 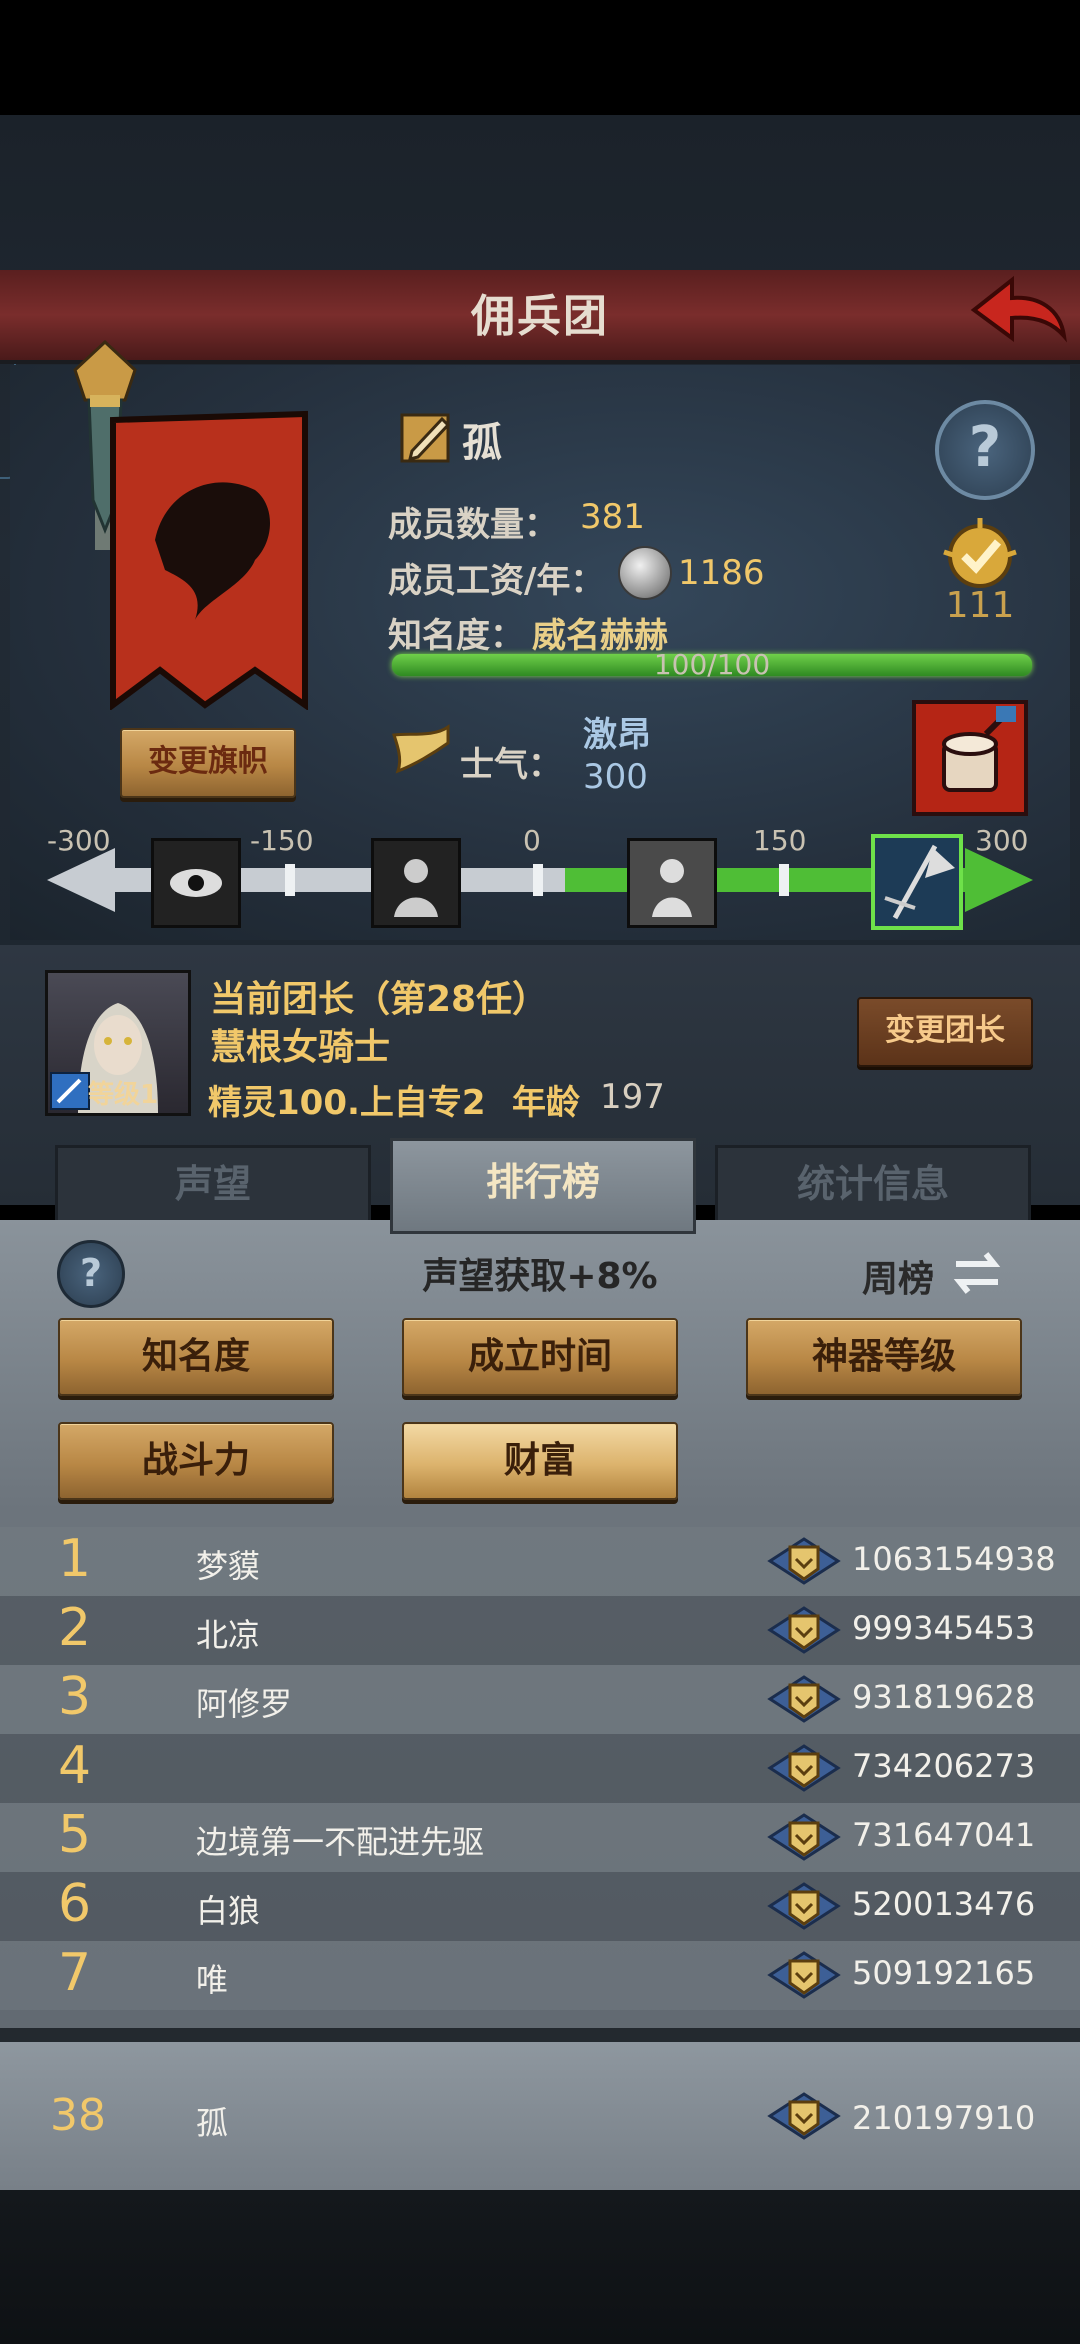 I want to click on back-button, so click(x=1018, y=314).